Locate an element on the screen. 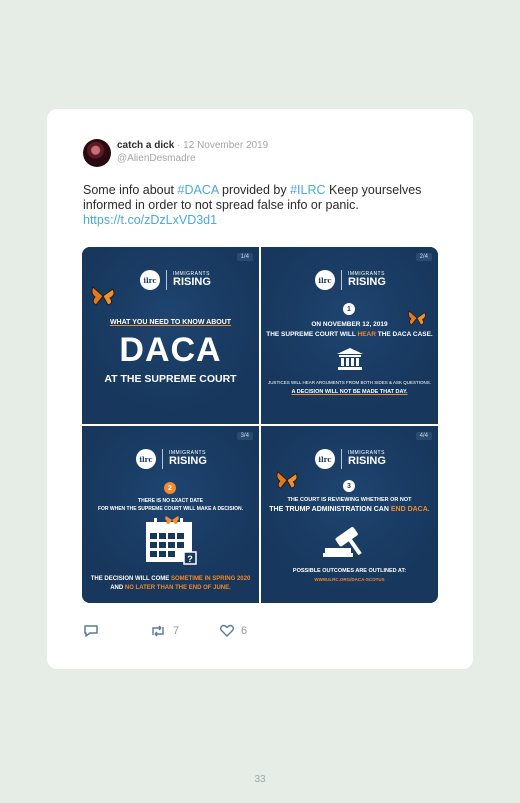 This screenshot has height=803, width=520. panel-big-title: DACA is located at coordinates (170, 350).